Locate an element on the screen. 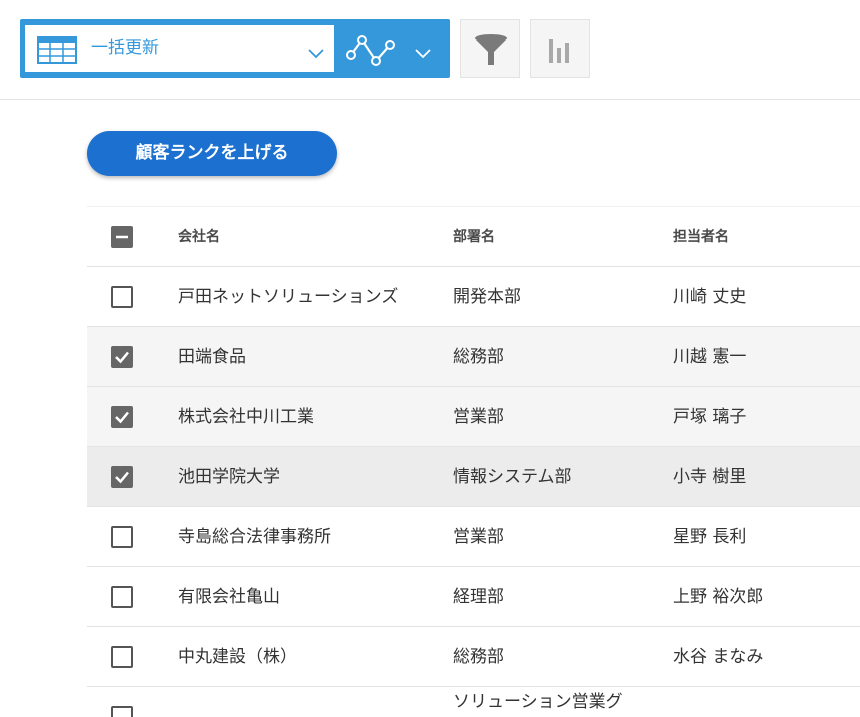  header-company: 会社名 is located at coordinates (199, 237).